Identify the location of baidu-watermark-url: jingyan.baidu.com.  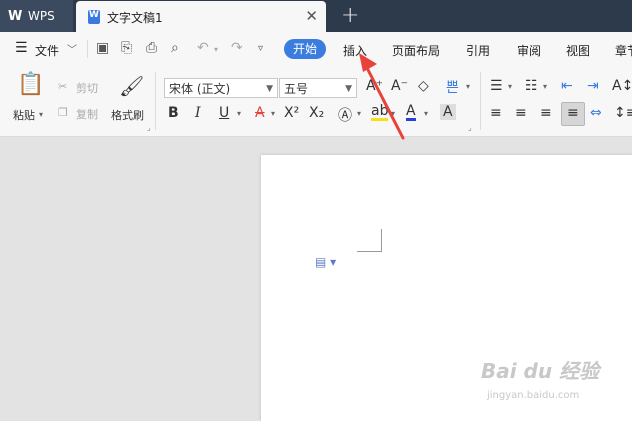
(533, 395).